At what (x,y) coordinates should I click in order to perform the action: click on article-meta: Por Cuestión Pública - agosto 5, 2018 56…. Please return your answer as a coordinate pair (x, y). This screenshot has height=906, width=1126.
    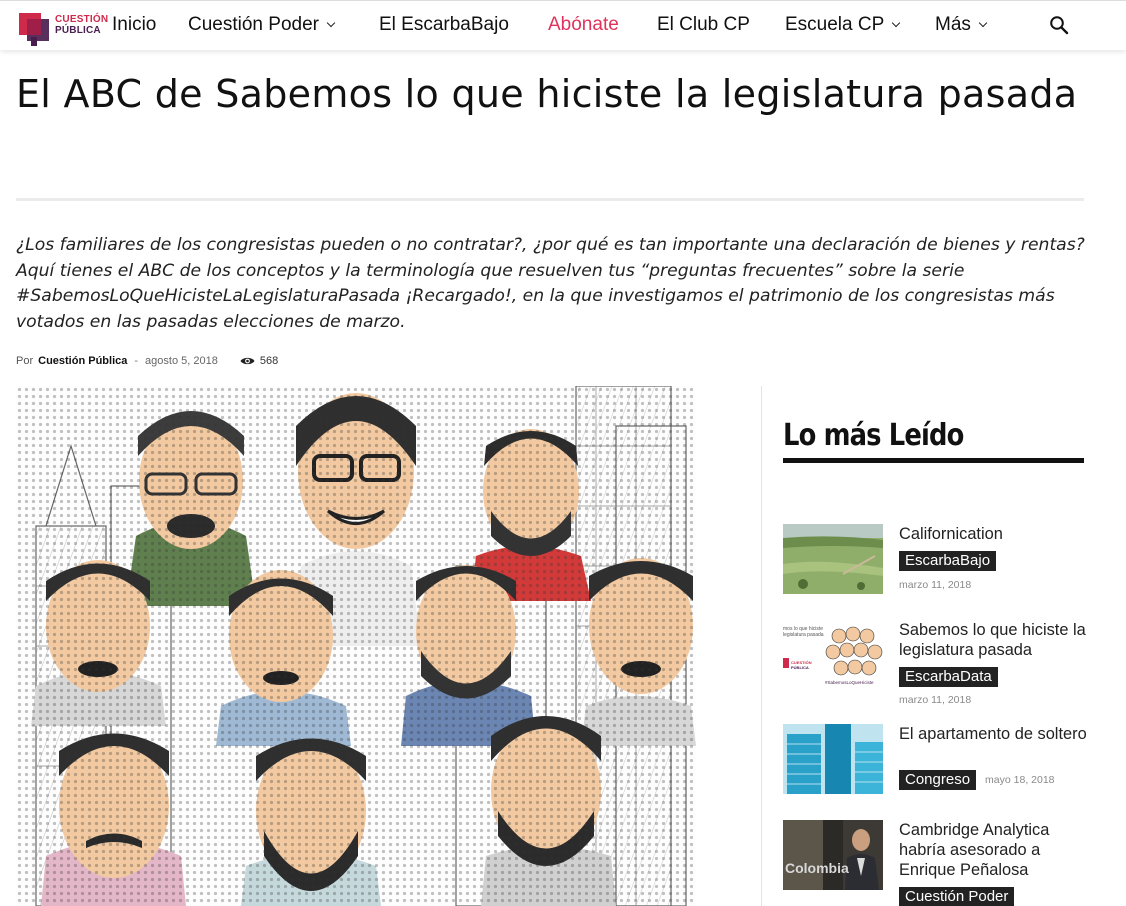
    Looking at the image, I should click on (147, 361).